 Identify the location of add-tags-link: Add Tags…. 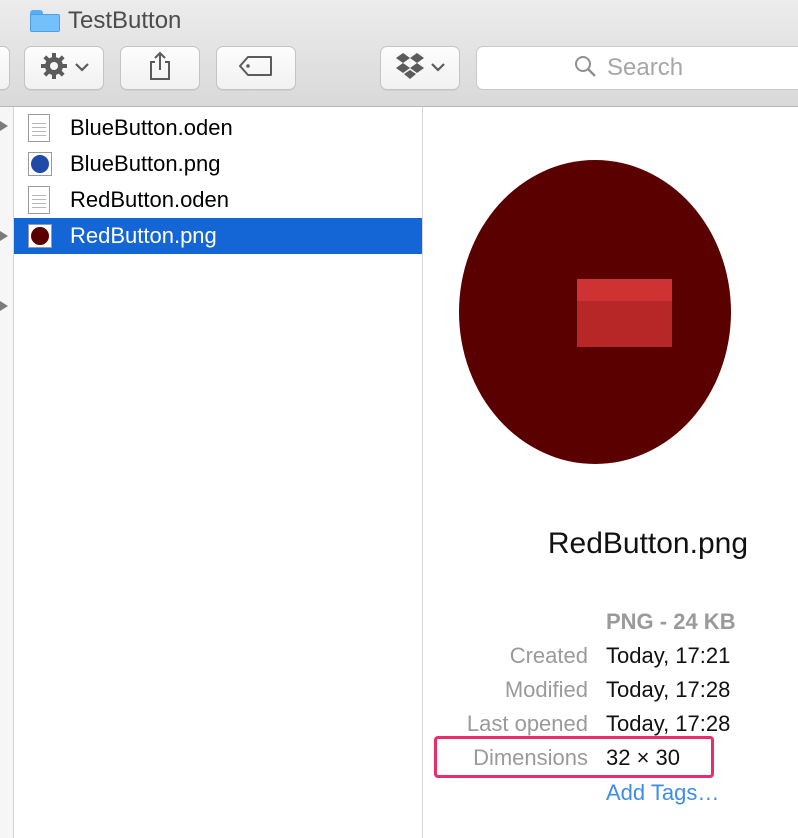
(662, 793).